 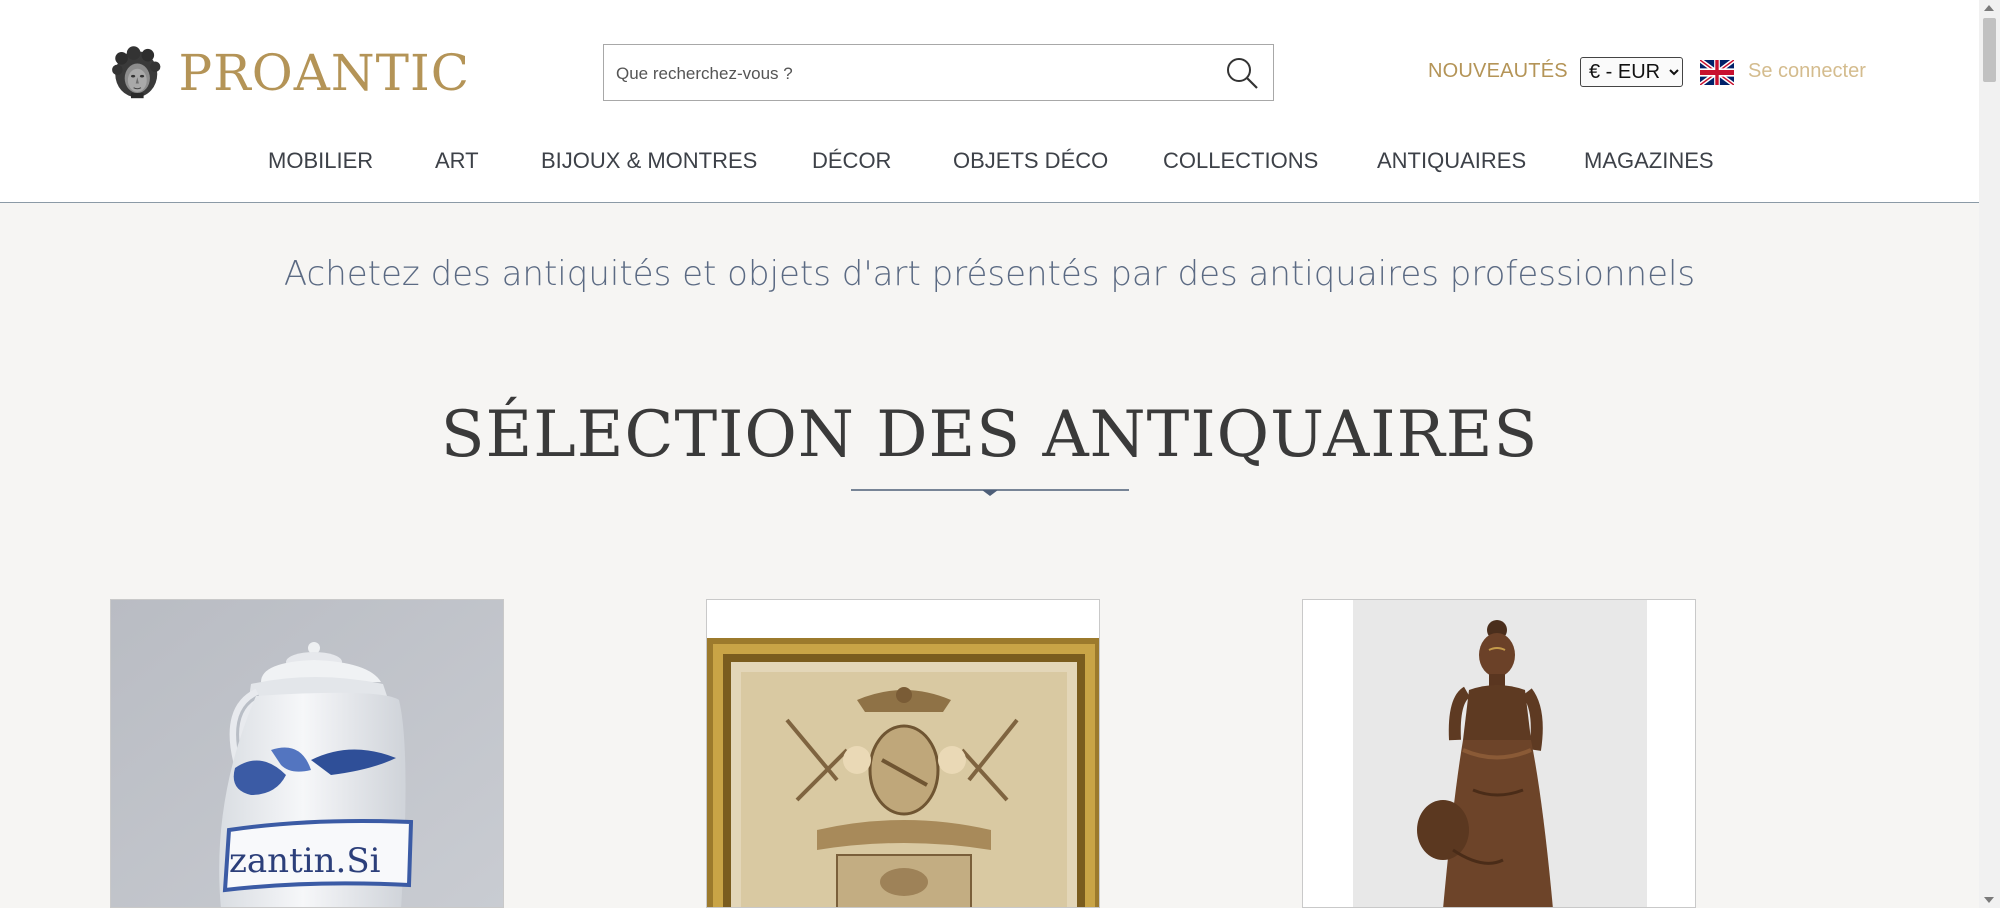 I want to click on login-link: Se connecter, so click(x=1807, y=71).